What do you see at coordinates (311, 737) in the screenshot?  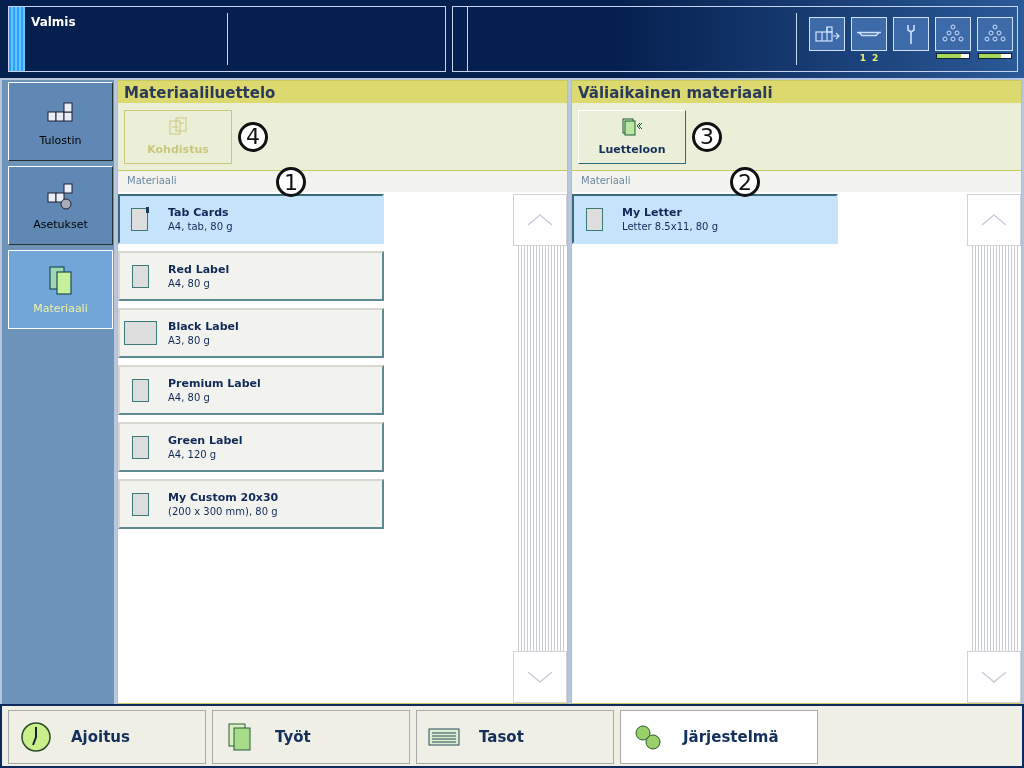 I see `bottom-tab: Työt` at bounding box center [311, 737].